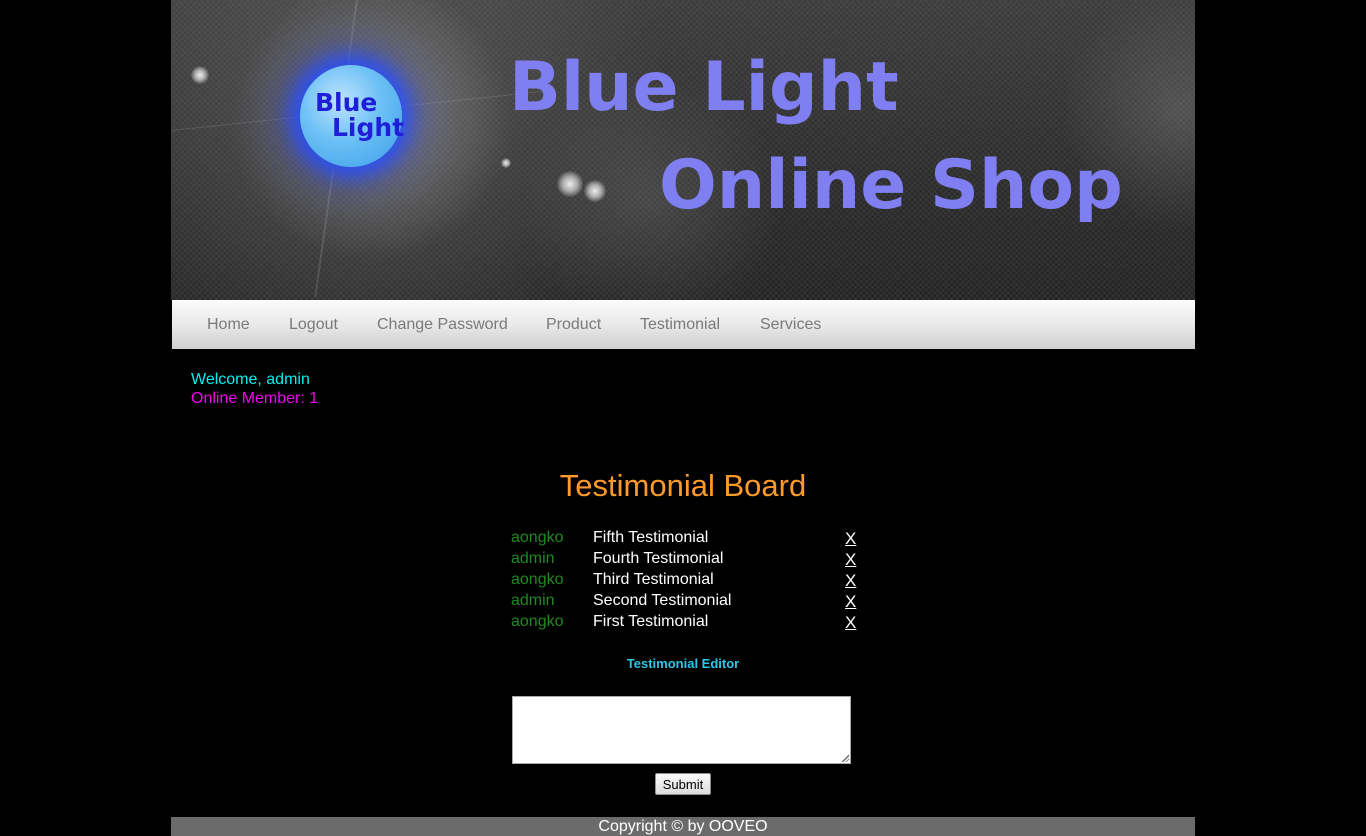 This screenshot has height=836, width=1366. I want to click on testimonial-row: aongko First Testimonial X, so click(691, 623).